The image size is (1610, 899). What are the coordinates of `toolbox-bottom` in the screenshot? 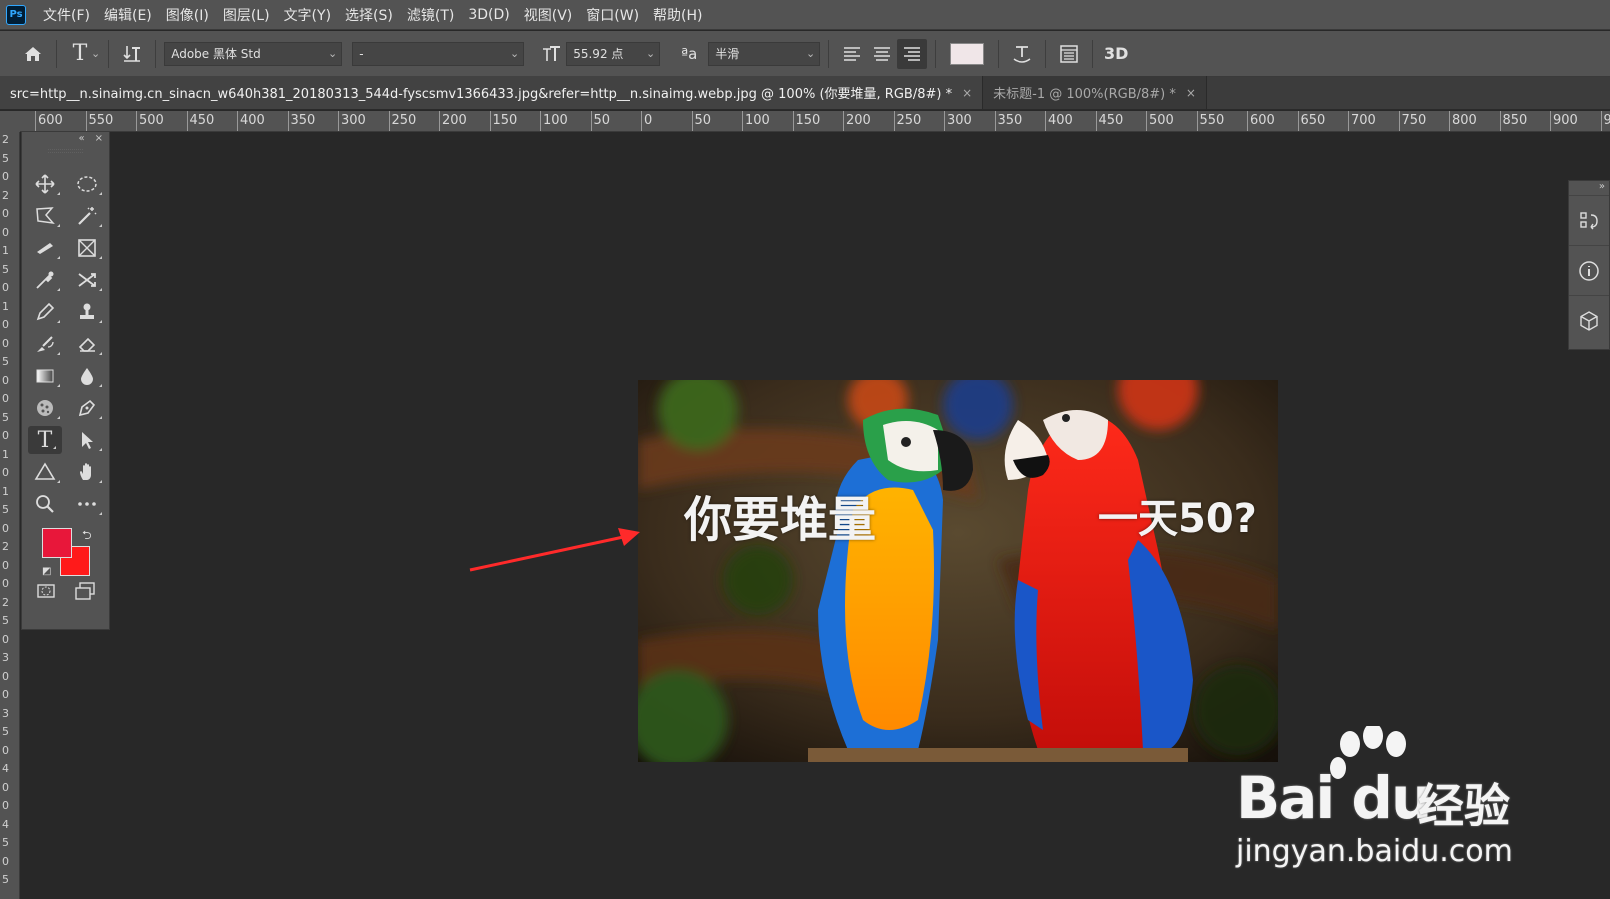 It's located at (65, 591).